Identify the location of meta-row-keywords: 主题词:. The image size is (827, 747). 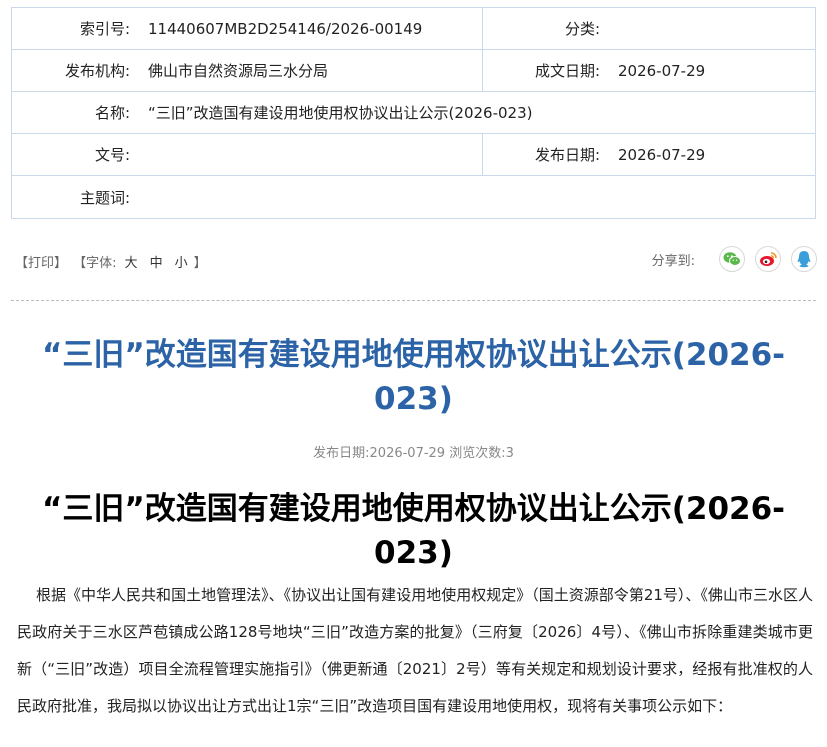
(413, 197).